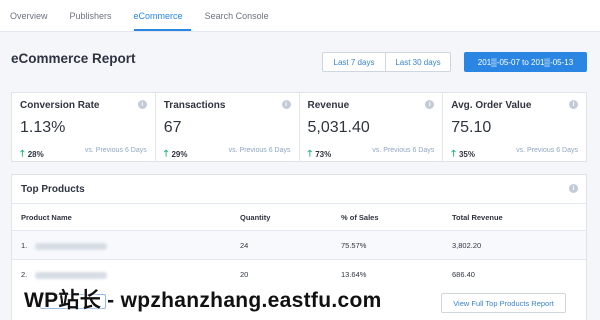  What do you see at coordinates (477, 217) in the screenshot?
I see `column-header-total-revenue: Total Revenue` at bounding box center [477, 217].